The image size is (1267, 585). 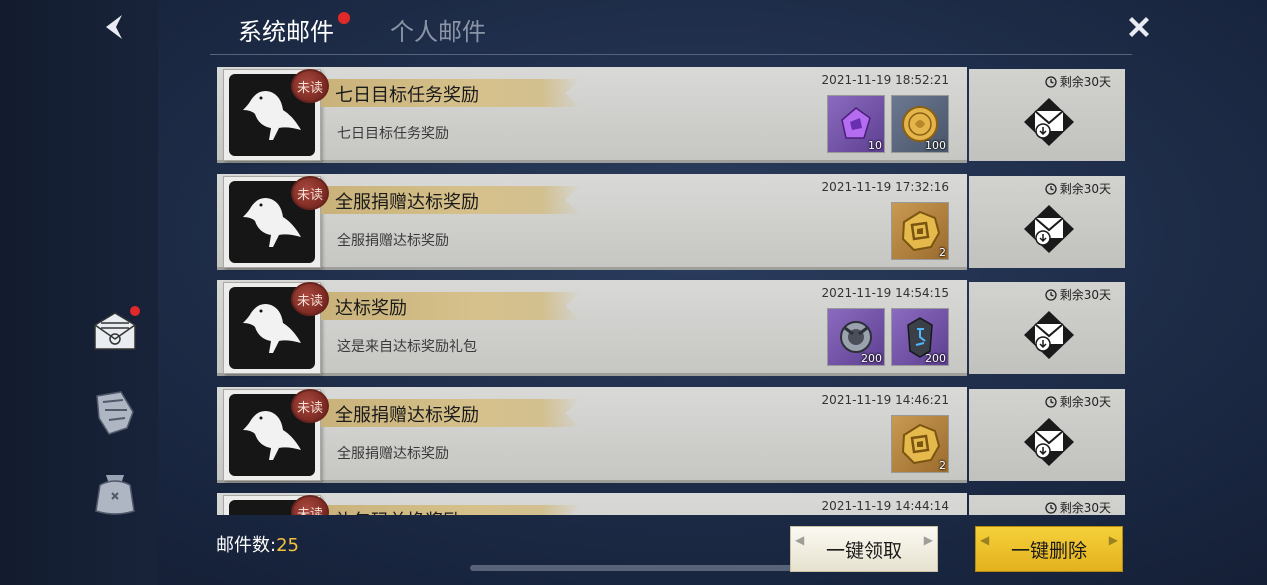 I want to click on mail-date: 2021-11-19 17:32:16, so click(x=885, y=187).